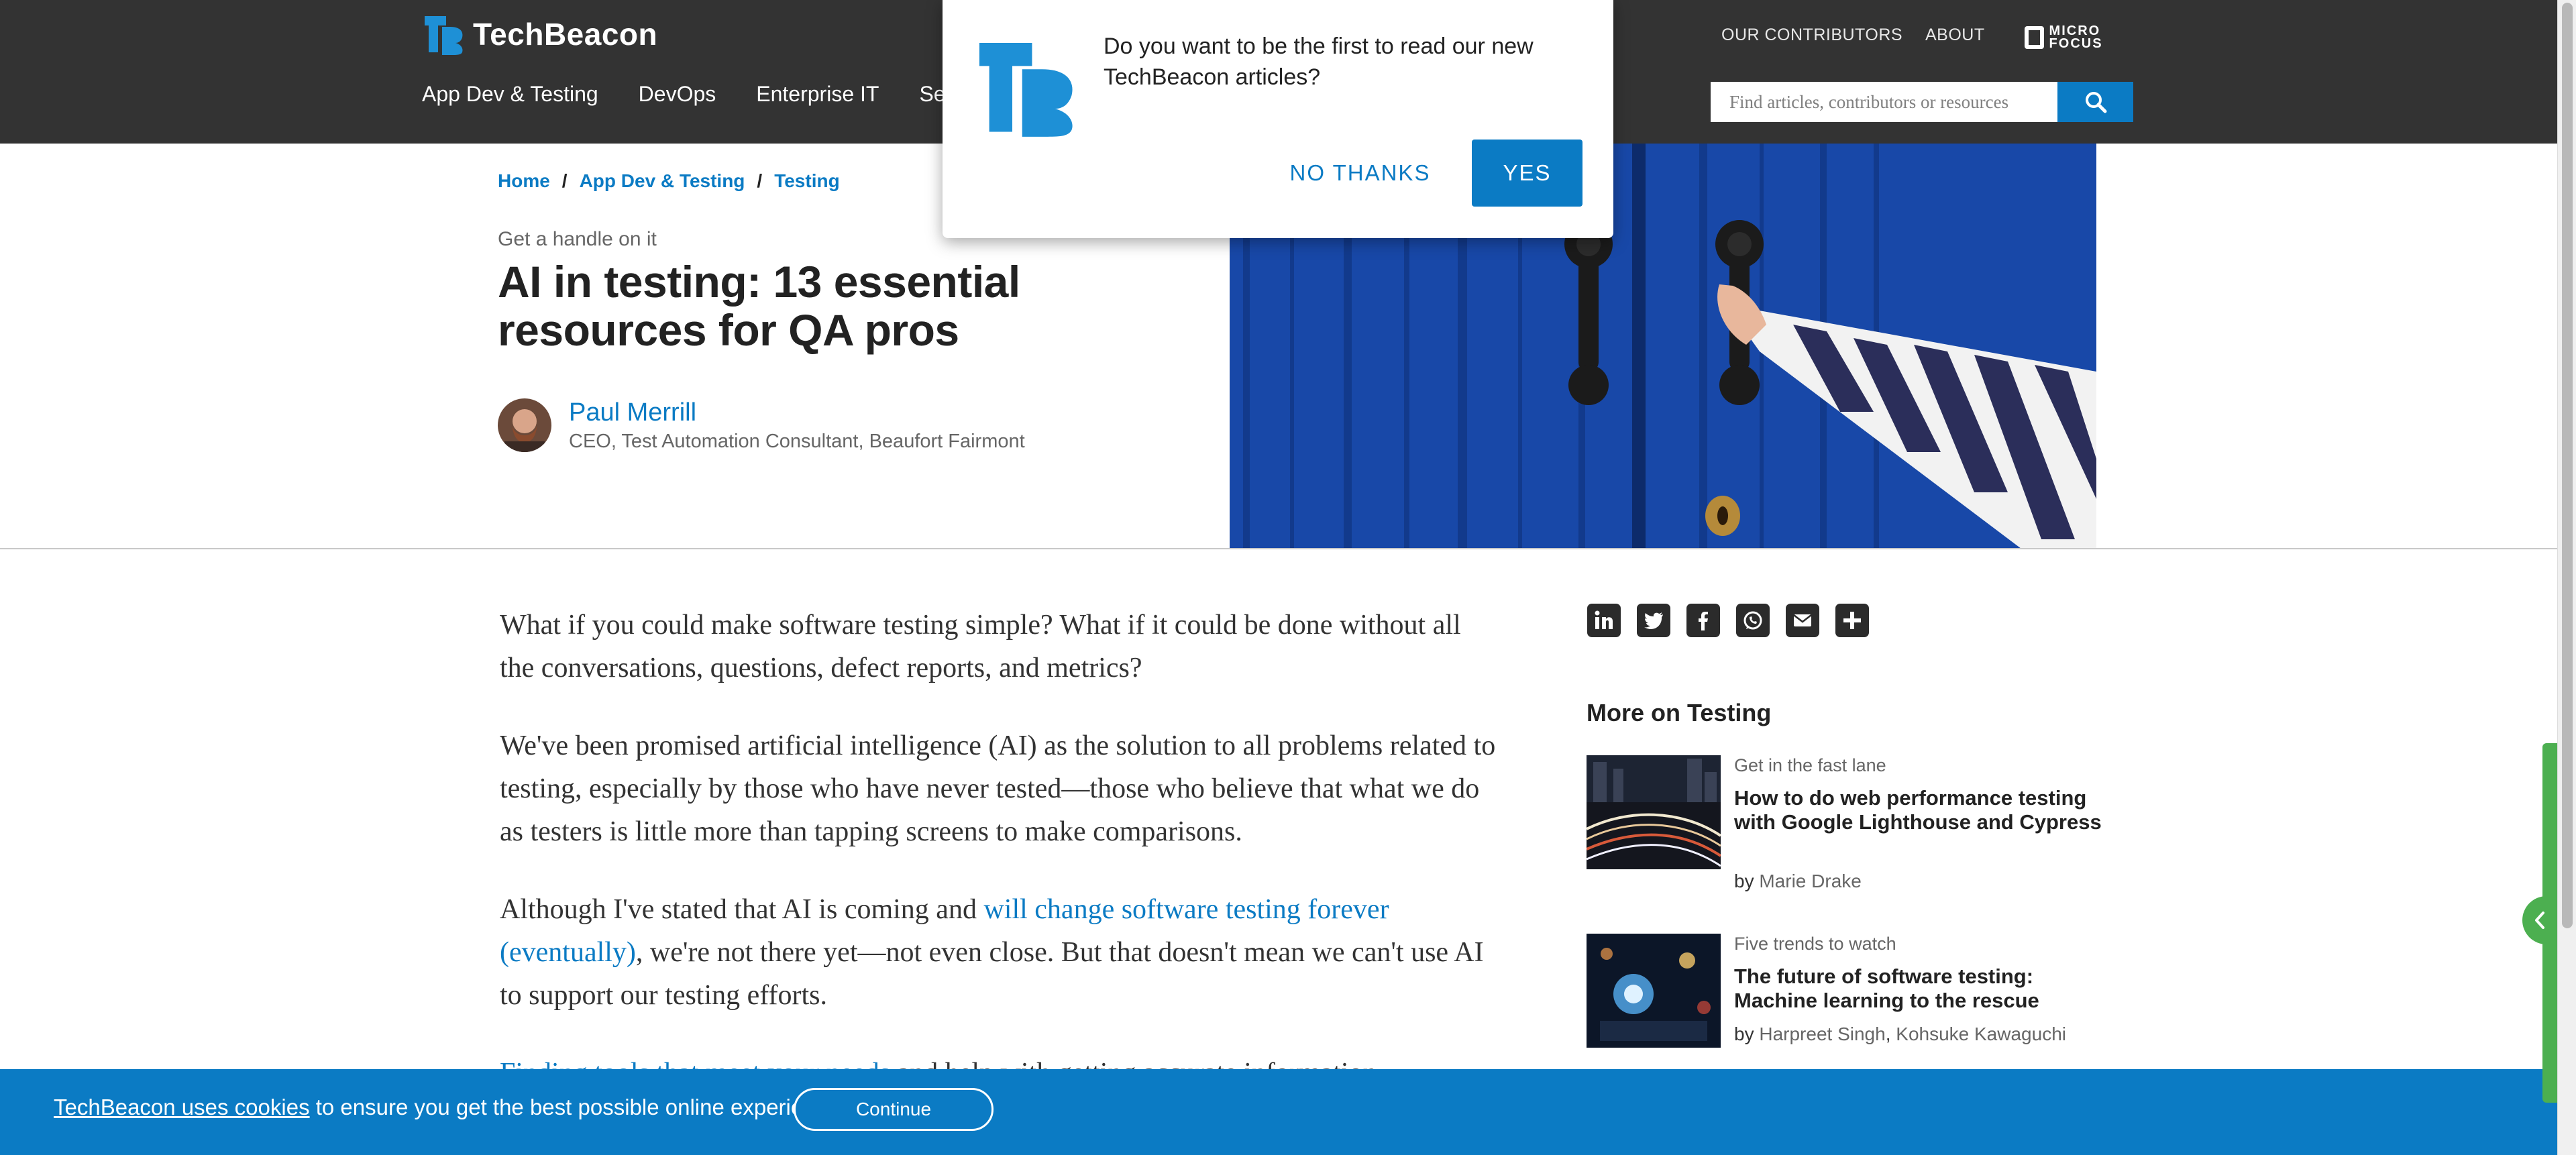 Image resolution: width=2576 pixels, height=1155 pixels. I want to click on search-input, so click(1884, 102).